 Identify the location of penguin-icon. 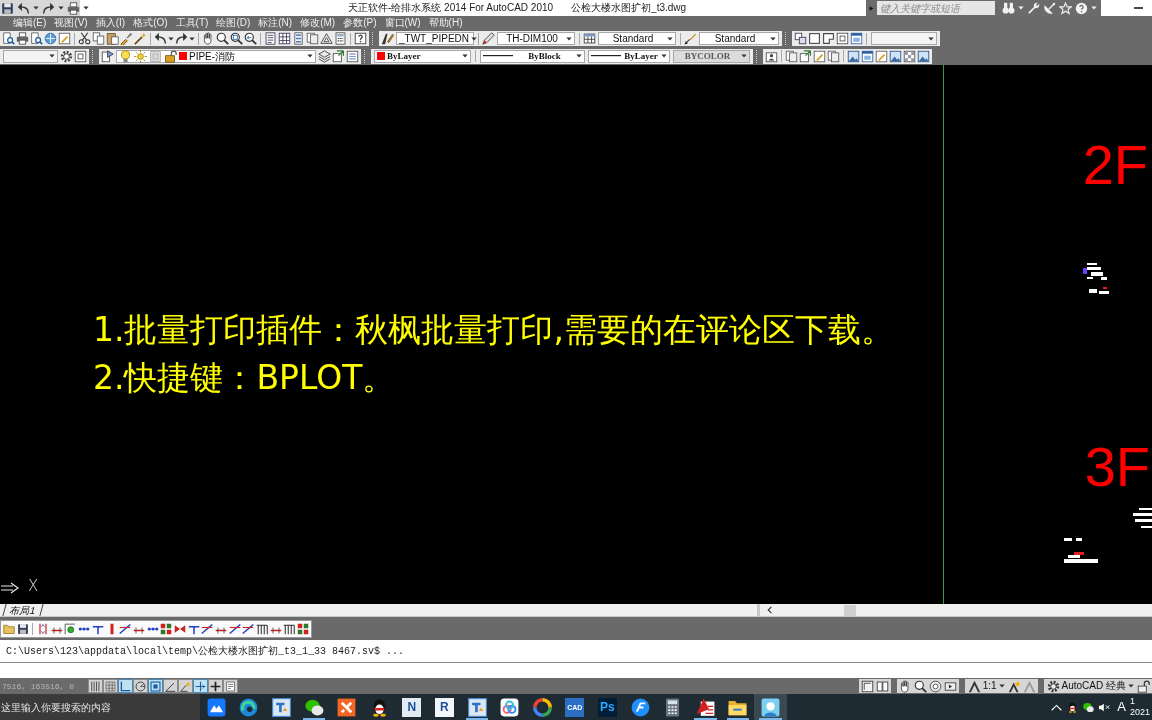
(1073, 707).